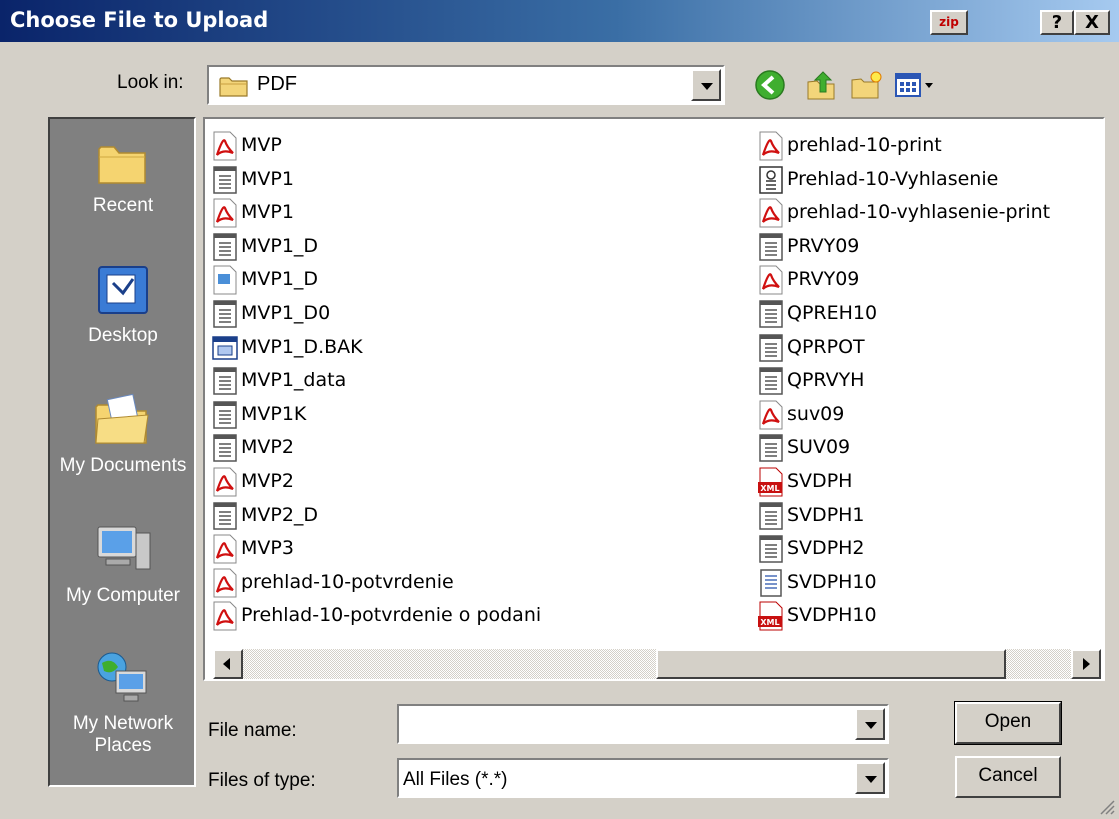  I want to click on recent-folder-icon, so click(122, 165).